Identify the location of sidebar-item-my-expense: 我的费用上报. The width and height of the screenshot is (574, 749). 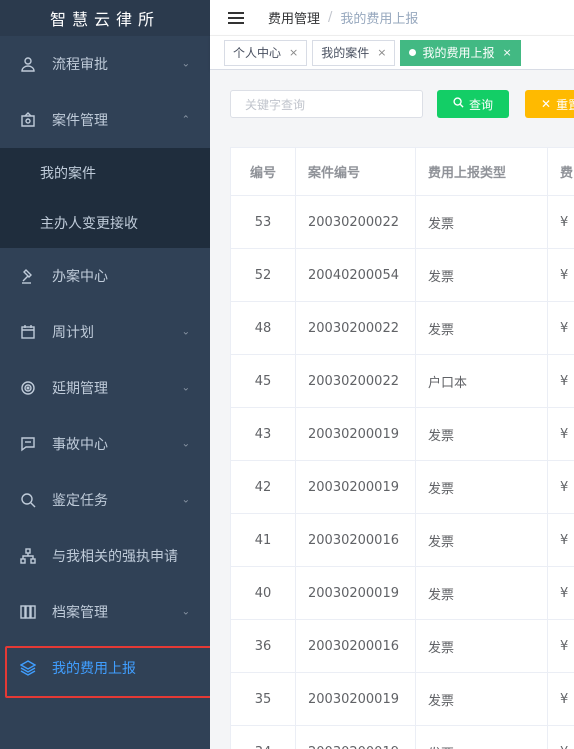
(105, 668).